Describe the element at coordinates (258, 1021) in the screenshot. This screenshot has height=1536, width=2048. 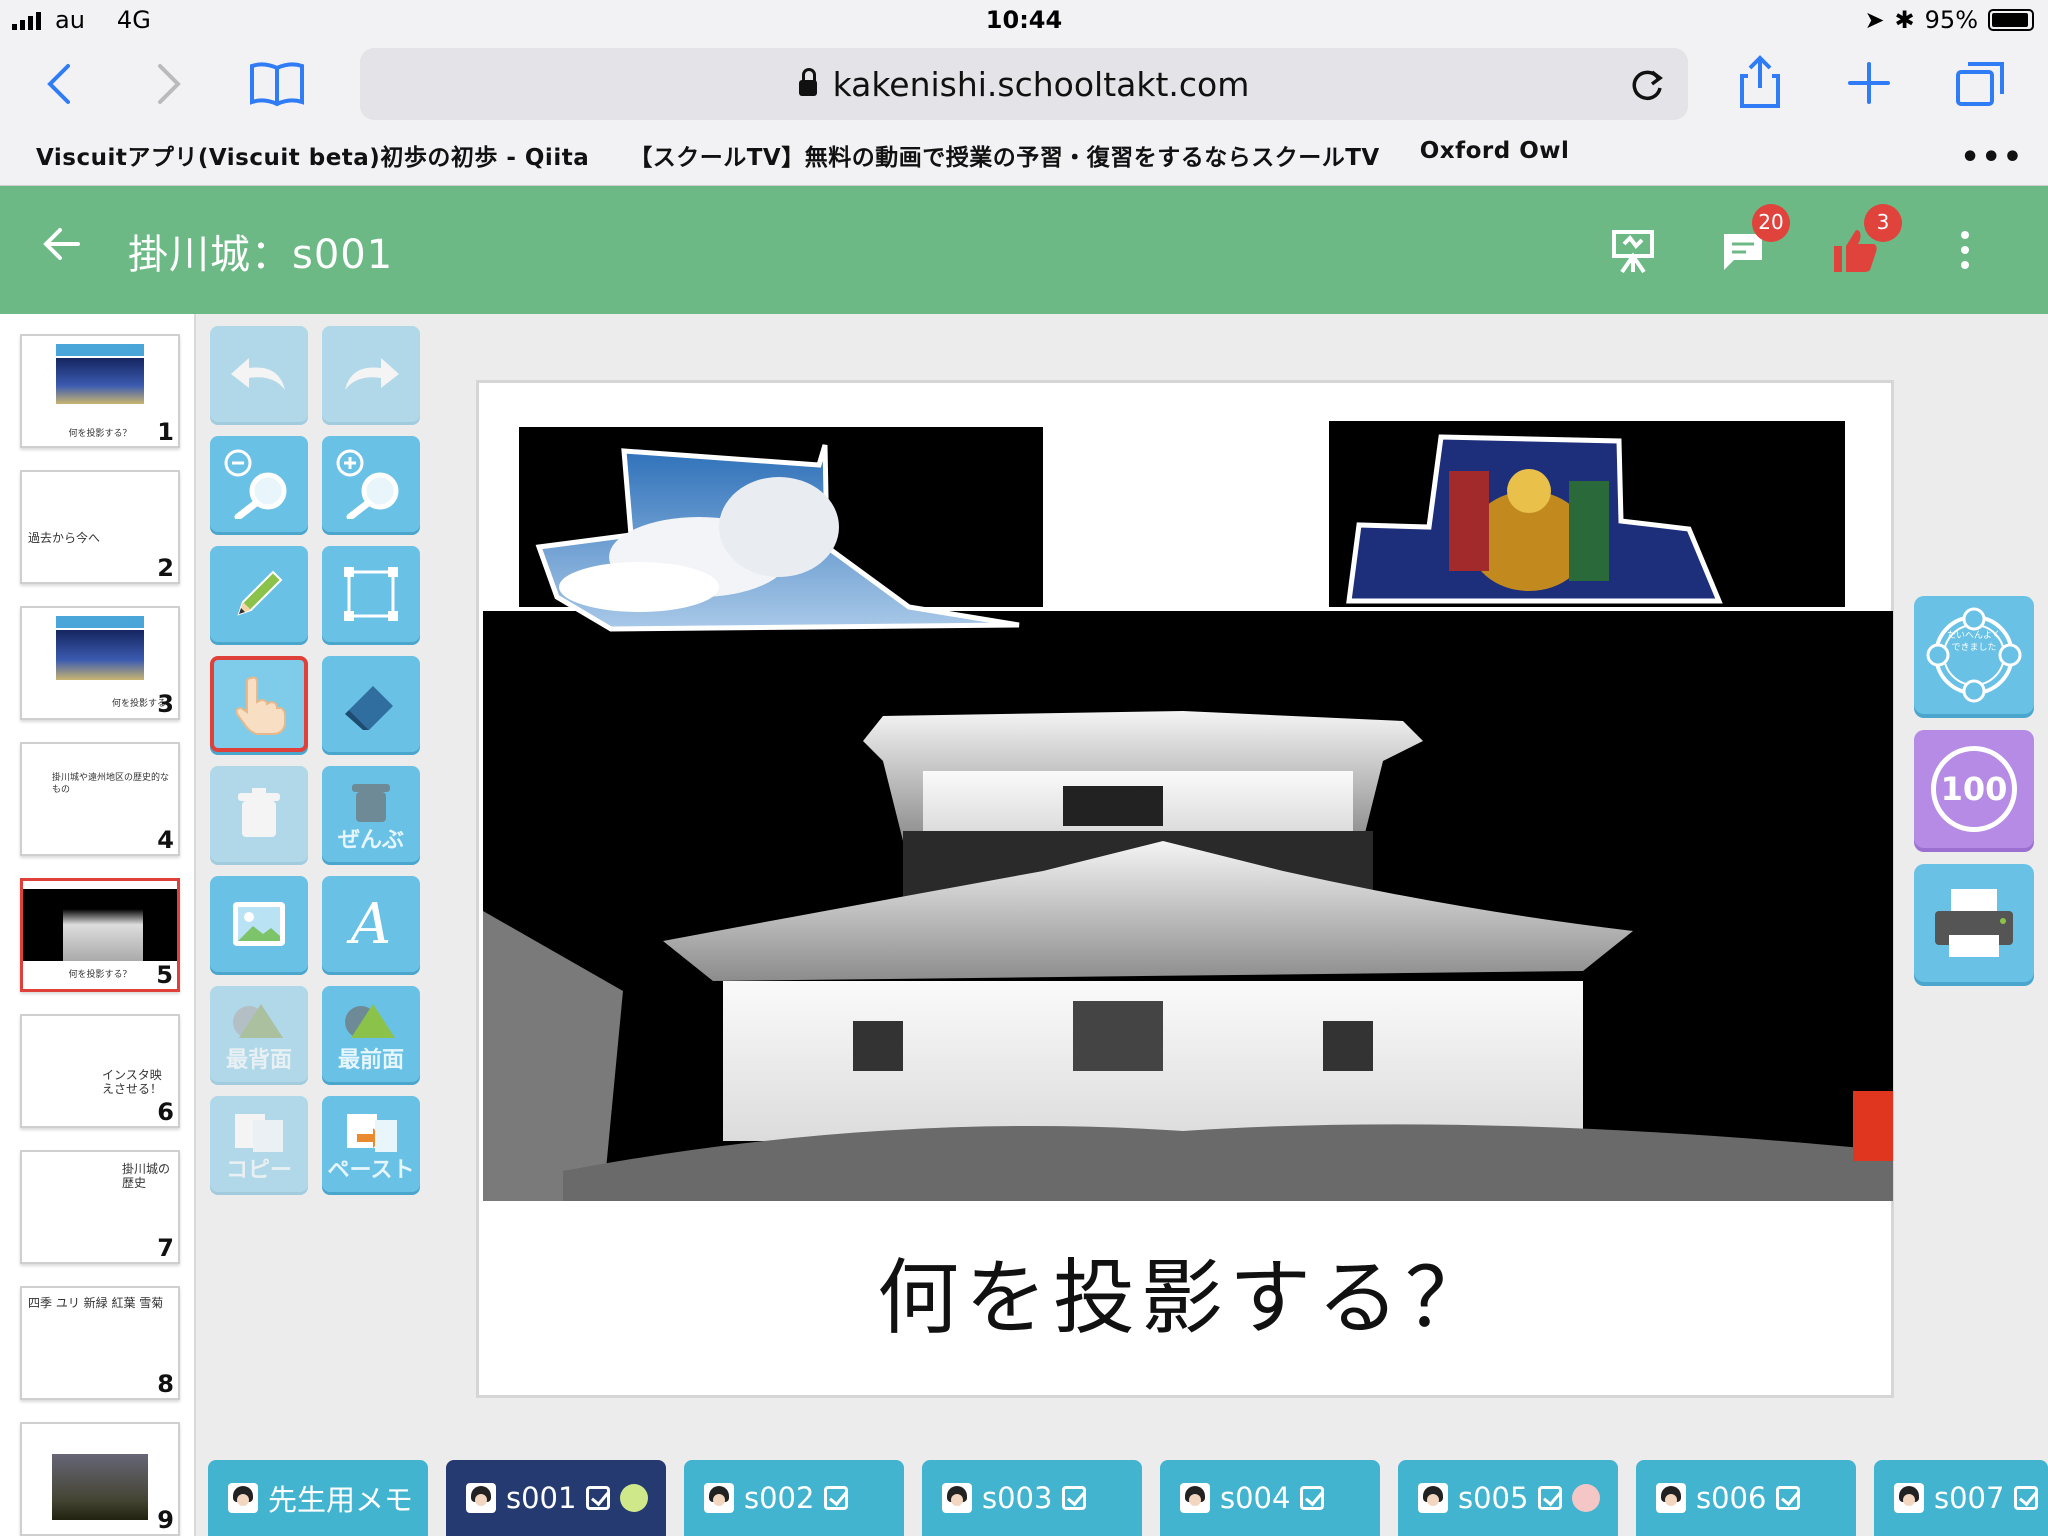
I see `layer-back-icon` at that location.